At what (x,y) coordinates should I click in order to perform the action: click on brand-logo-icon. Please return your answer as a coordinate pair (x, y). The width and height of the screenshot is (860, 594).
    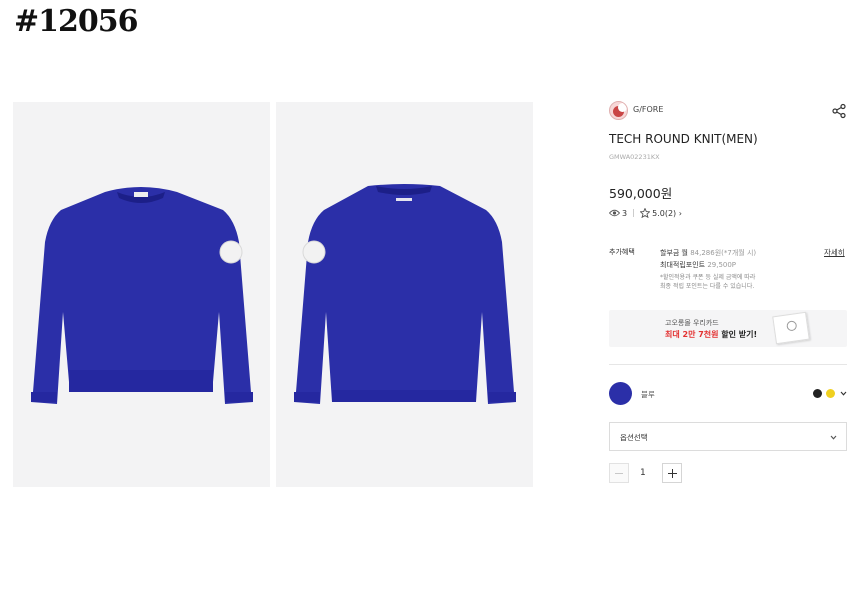
    Looking at the image, I should click on (618, 110).